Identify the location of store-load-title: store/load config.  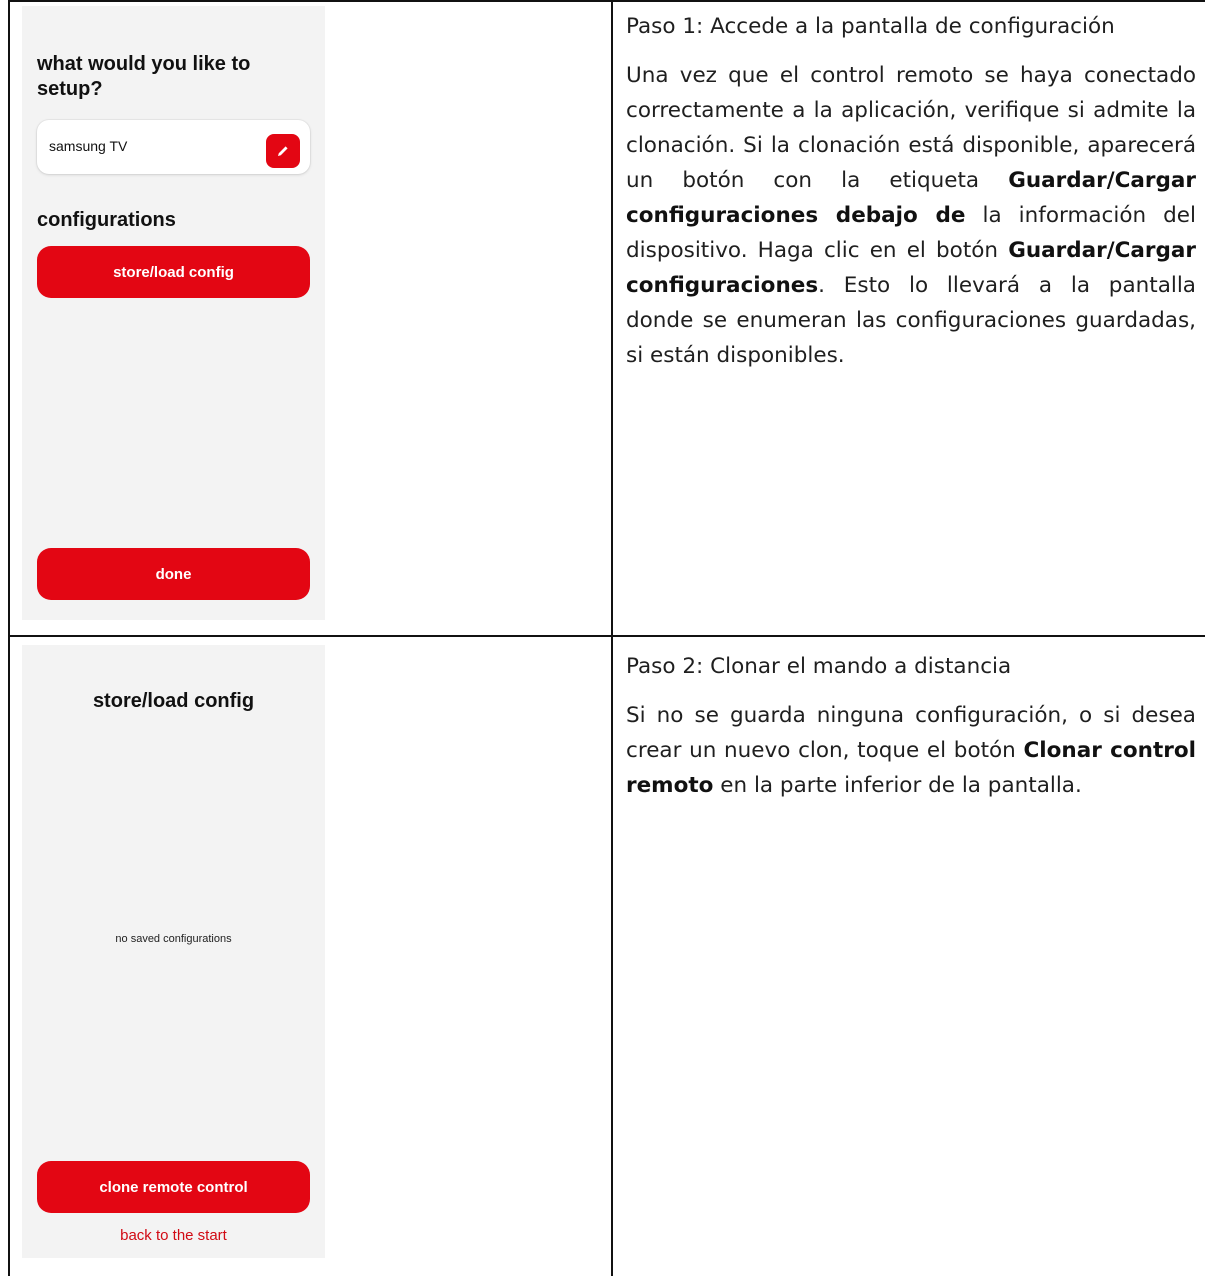
(173, 701).